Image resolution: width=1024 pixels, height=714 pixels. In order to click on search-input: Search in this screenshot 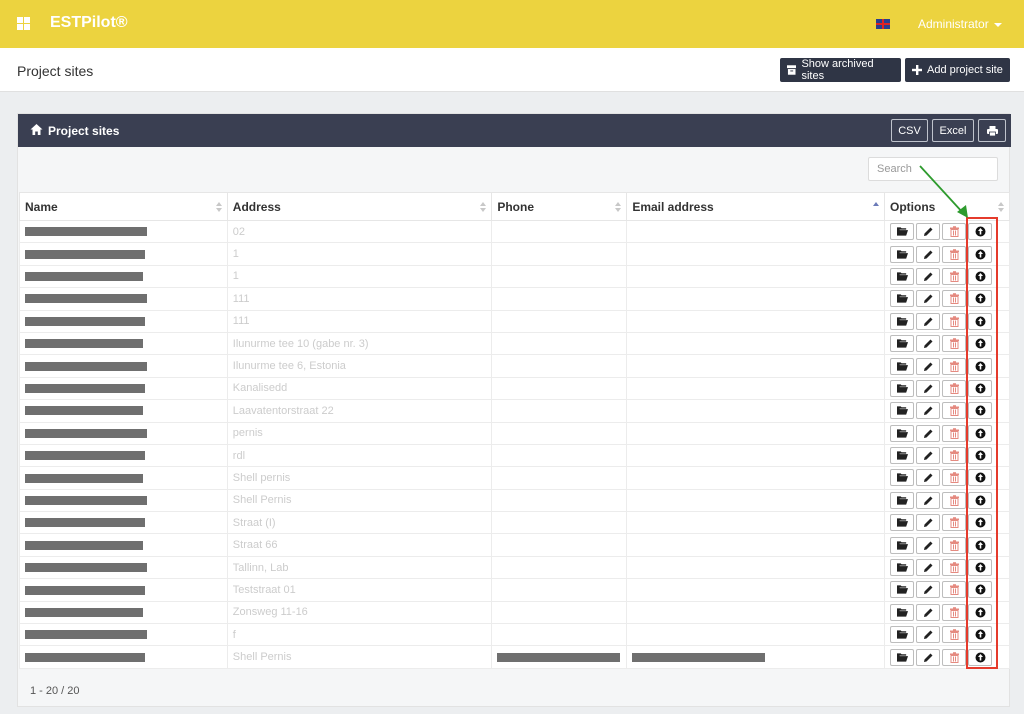, I will do `click(933, 169)`.